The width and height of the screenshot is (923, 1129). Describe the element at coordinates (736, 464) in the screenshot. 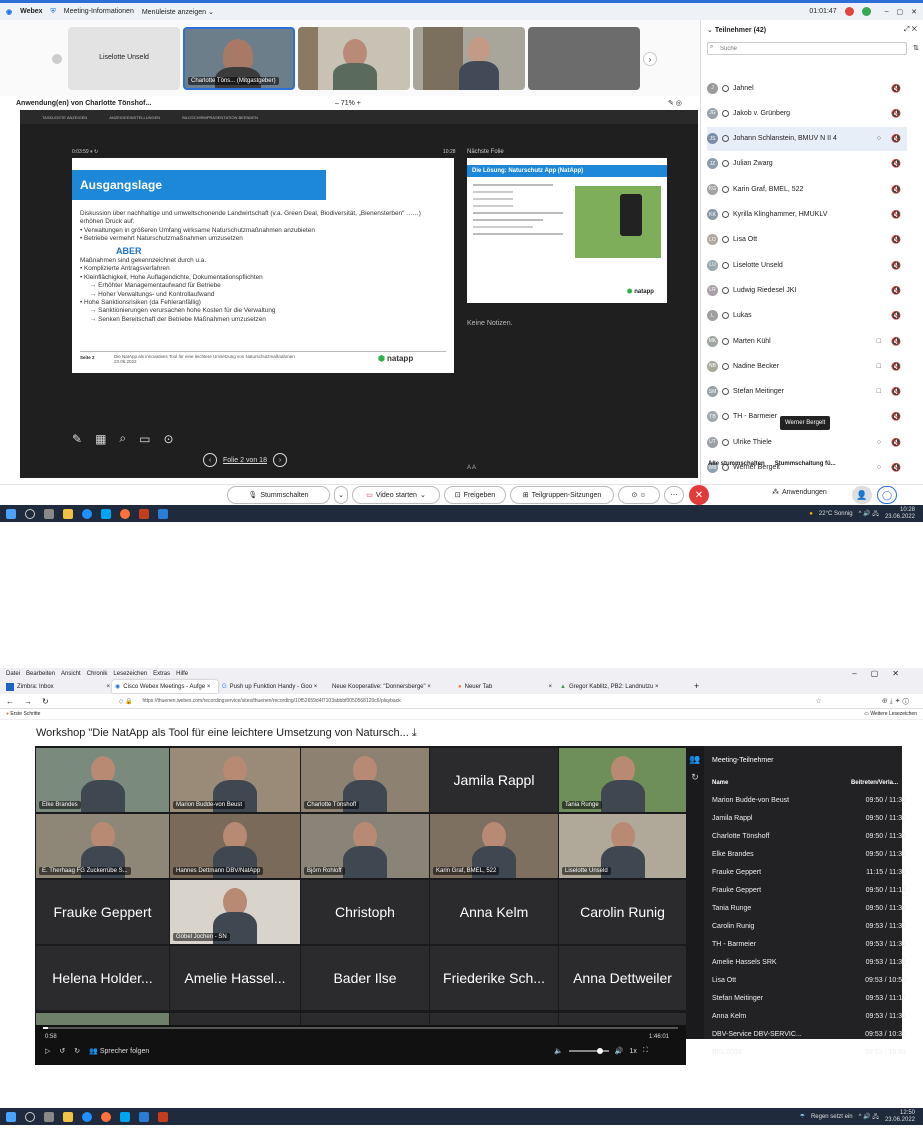

I see `mute-all-button: Alle stummschalten` at that location.